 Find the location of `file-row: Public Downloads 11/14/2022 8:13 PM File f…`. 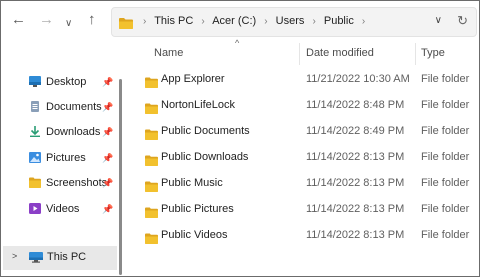

file-row: Public Downloads 11/14/2022 8:13 PM File f… is located at coordinates (304, 157).